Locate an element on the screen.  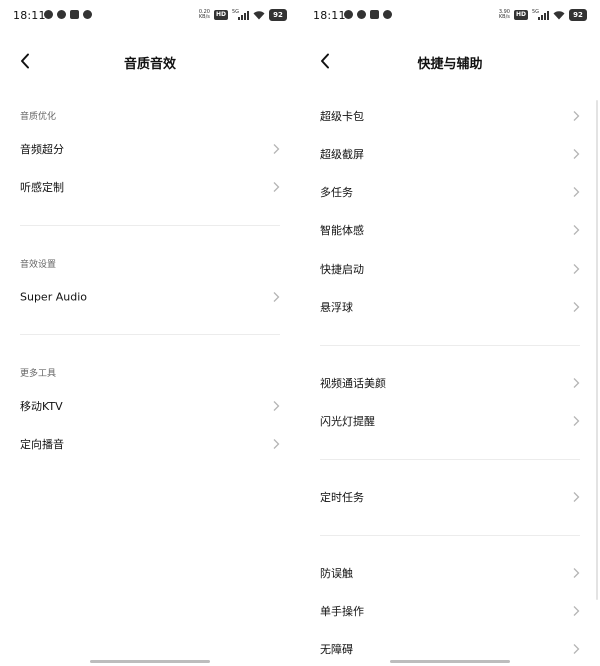
settings-row-audio-upscale: 音频超分 is located at coordinates (150, 149).